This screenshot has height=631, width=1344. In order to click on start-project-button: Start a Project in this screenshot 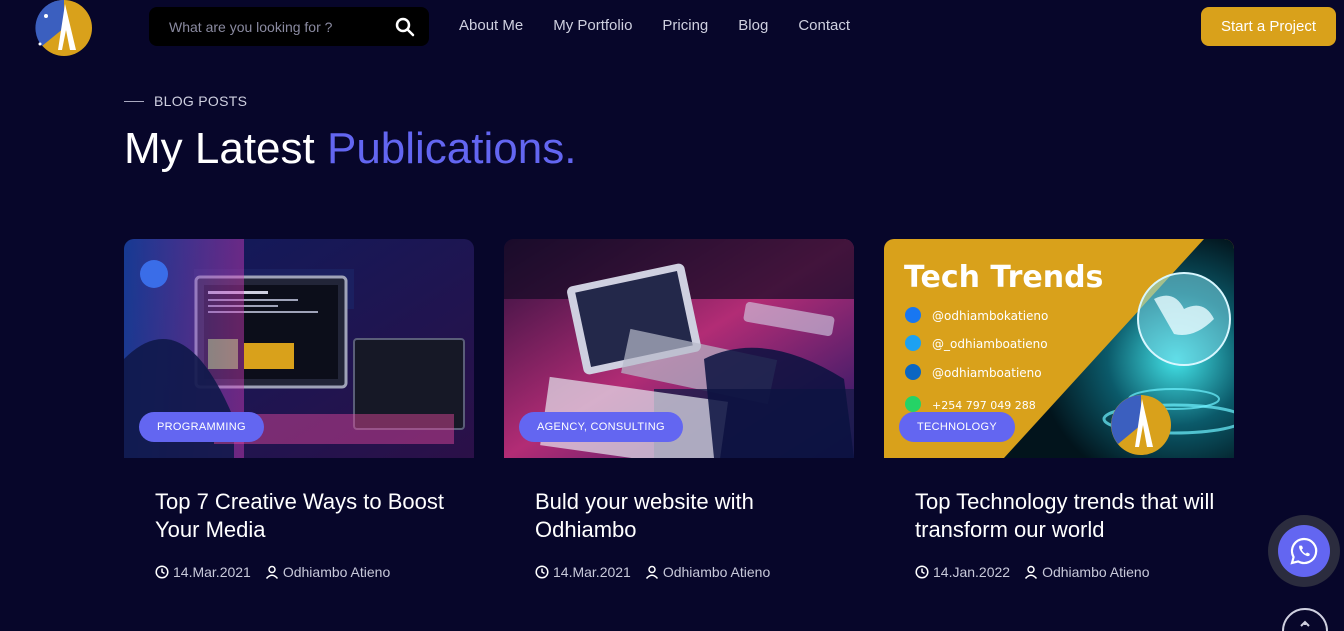, I will do `click(1268, 26)`.